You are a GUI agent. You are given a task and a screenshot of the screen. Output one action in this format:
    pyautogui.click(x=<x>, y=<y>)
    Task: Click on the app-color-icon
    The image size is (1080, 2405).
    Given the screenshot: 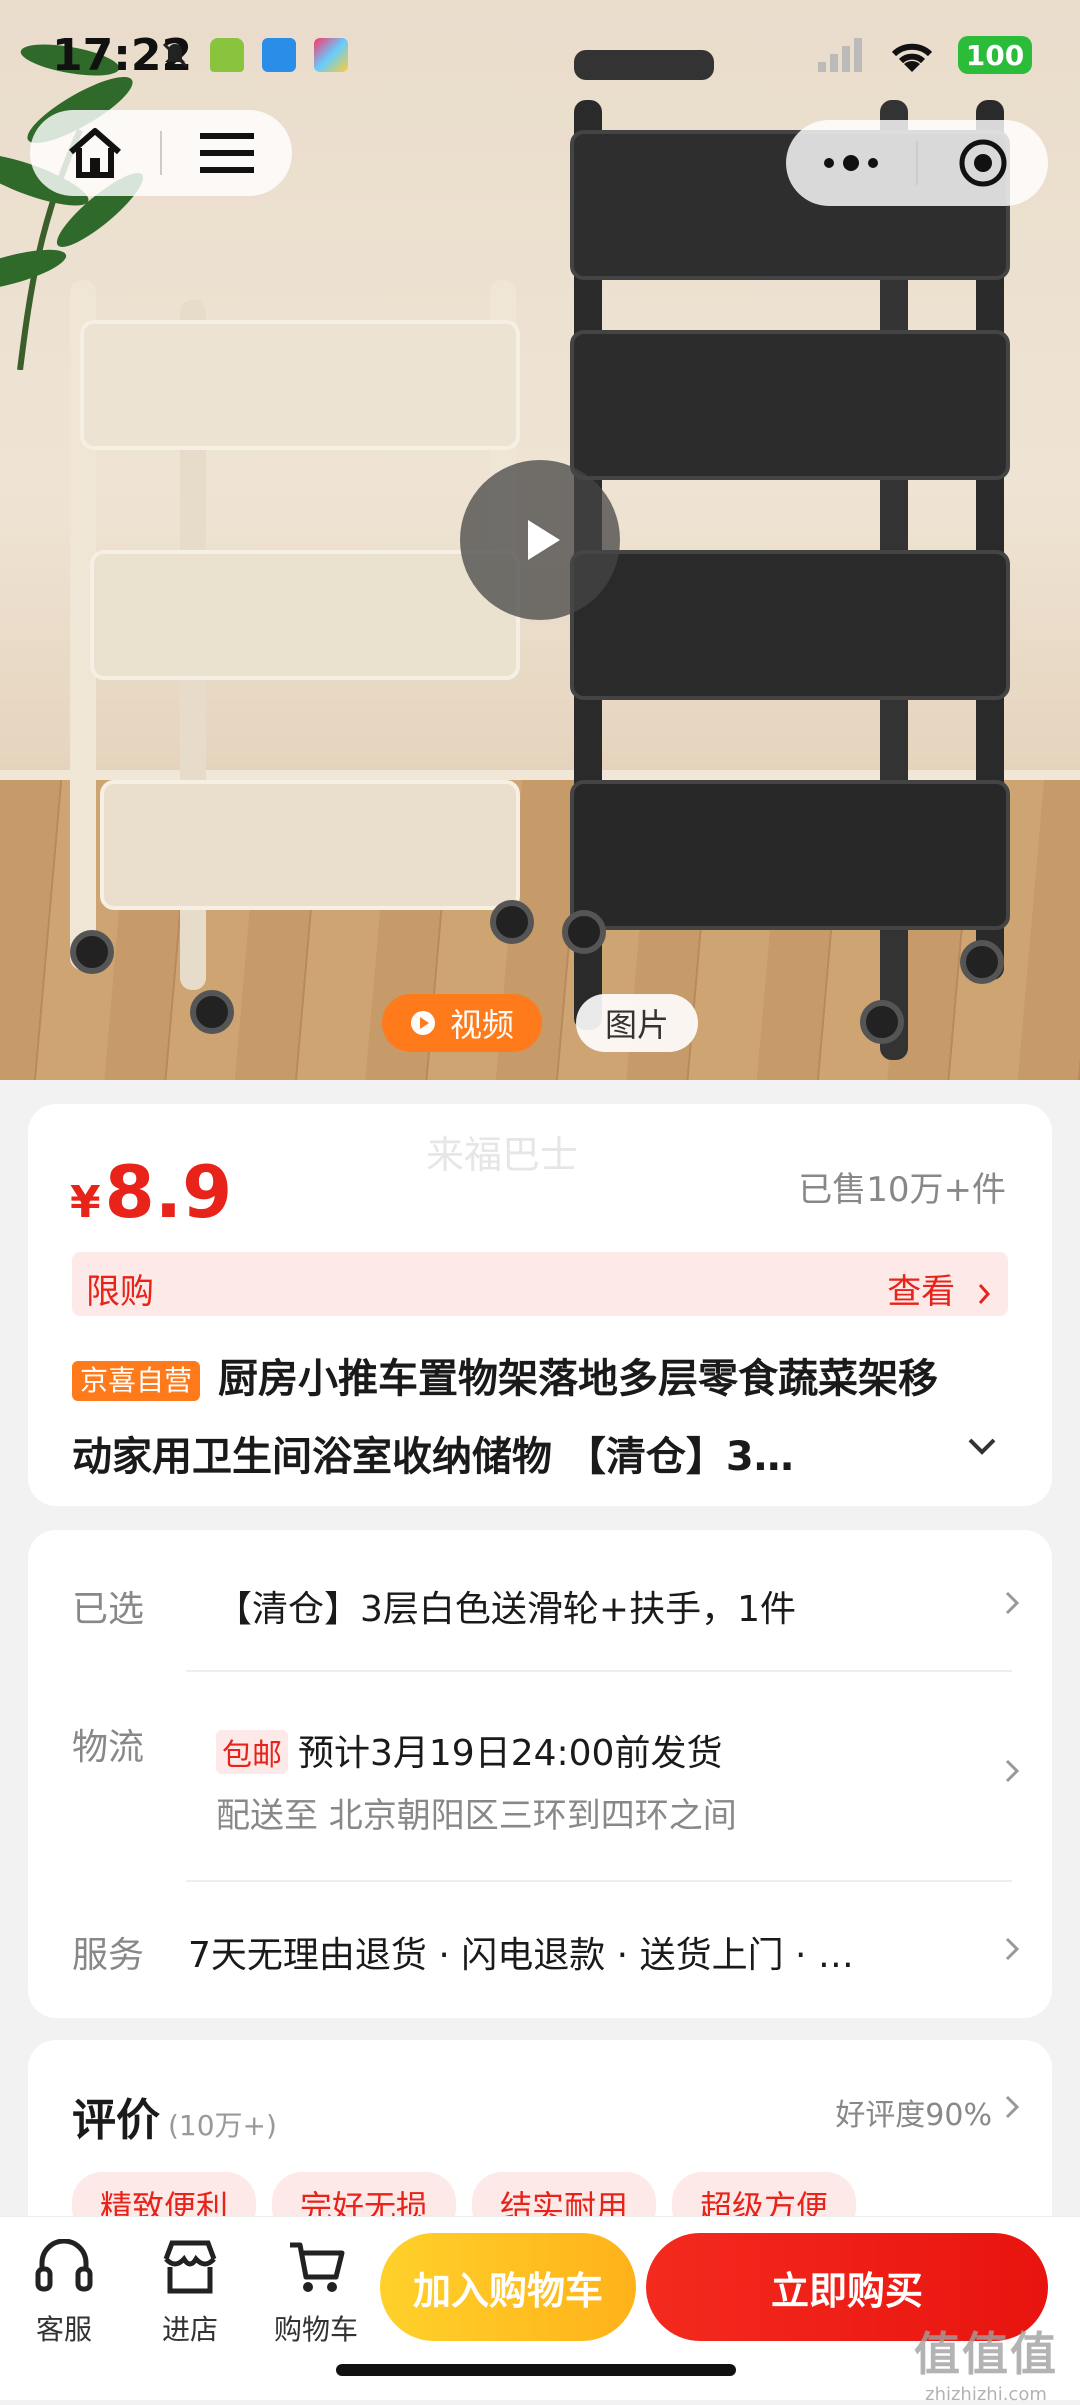 What is the action you would take?
    pyautogui.click(x=331, y=55)
    